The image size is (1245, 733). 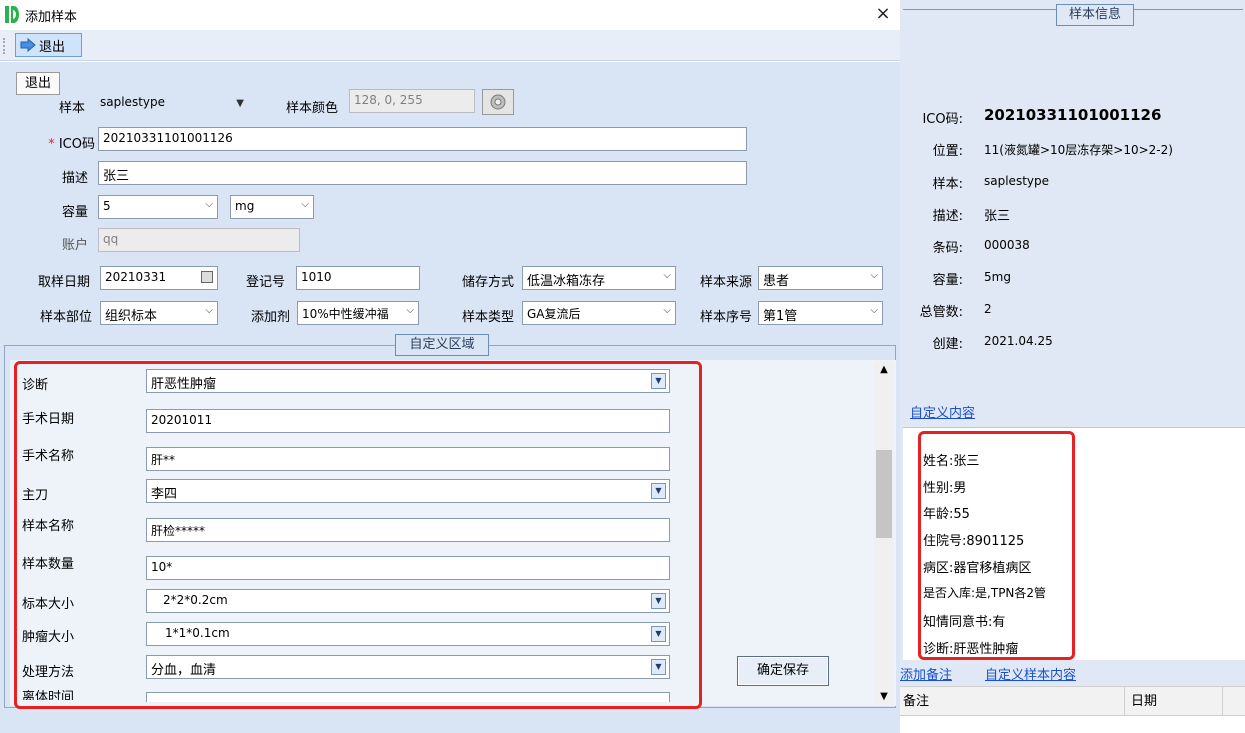 I want to click on seq-label: 样本序号, so click(x=725, y=317).